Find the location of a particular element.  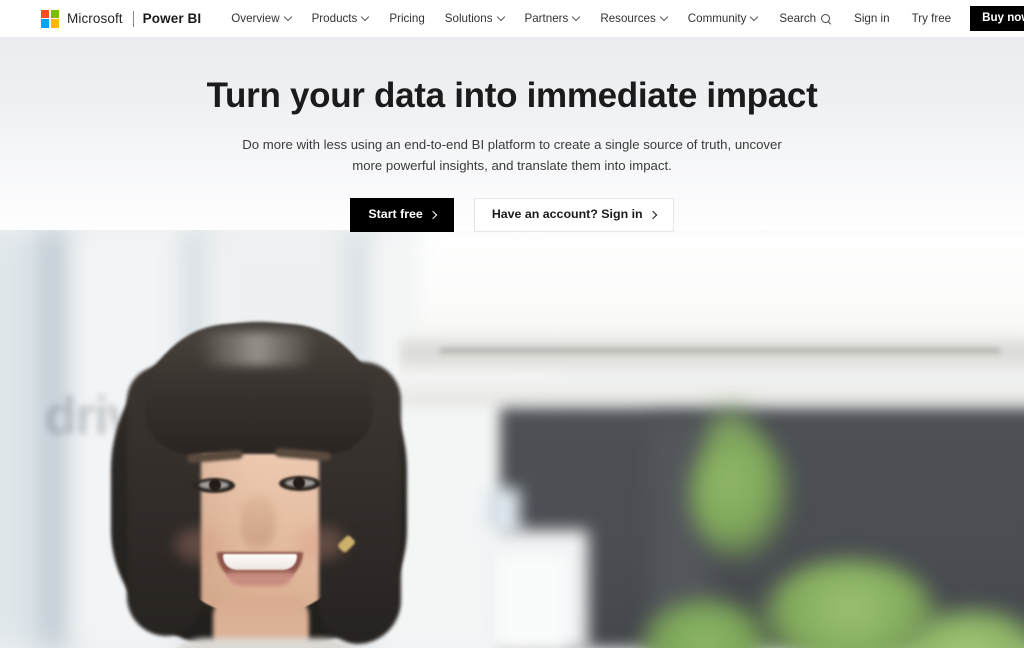

pupil-right is located at coordinates (299, 483).